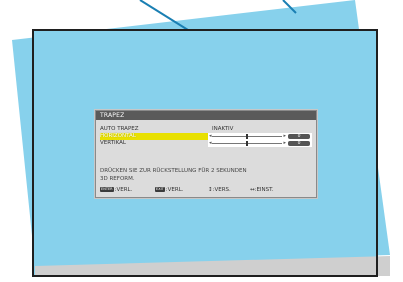  What do you see at coordinates (206, 190) in the screenshot?
I see `menu-footer: ENTER:VERL. EXIT:VERL. ↕:VERS. ↔:EINST.` at bounding box center [206, 190].